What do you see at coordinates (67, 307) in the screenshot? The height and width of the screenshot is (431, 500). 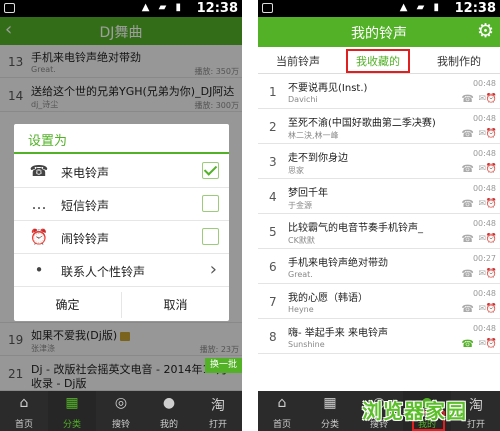 I see `confirm-button: 确定` at bounding box center [67, 307].